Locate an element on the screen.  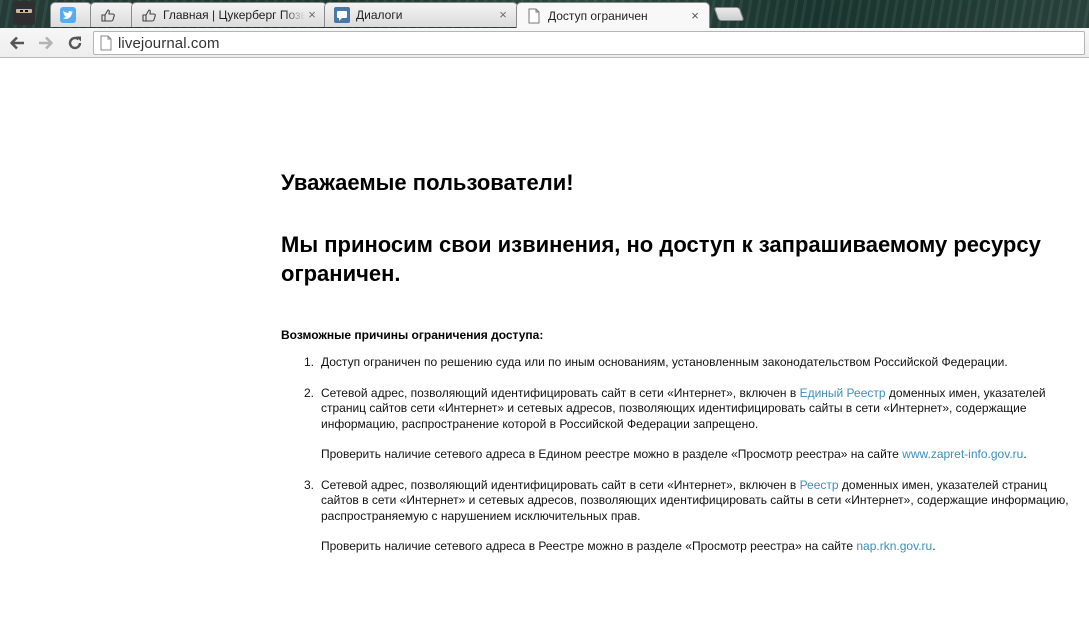
zapret-info-link: www.zapret-info.gov.ru is located at coordinates (962, 454).